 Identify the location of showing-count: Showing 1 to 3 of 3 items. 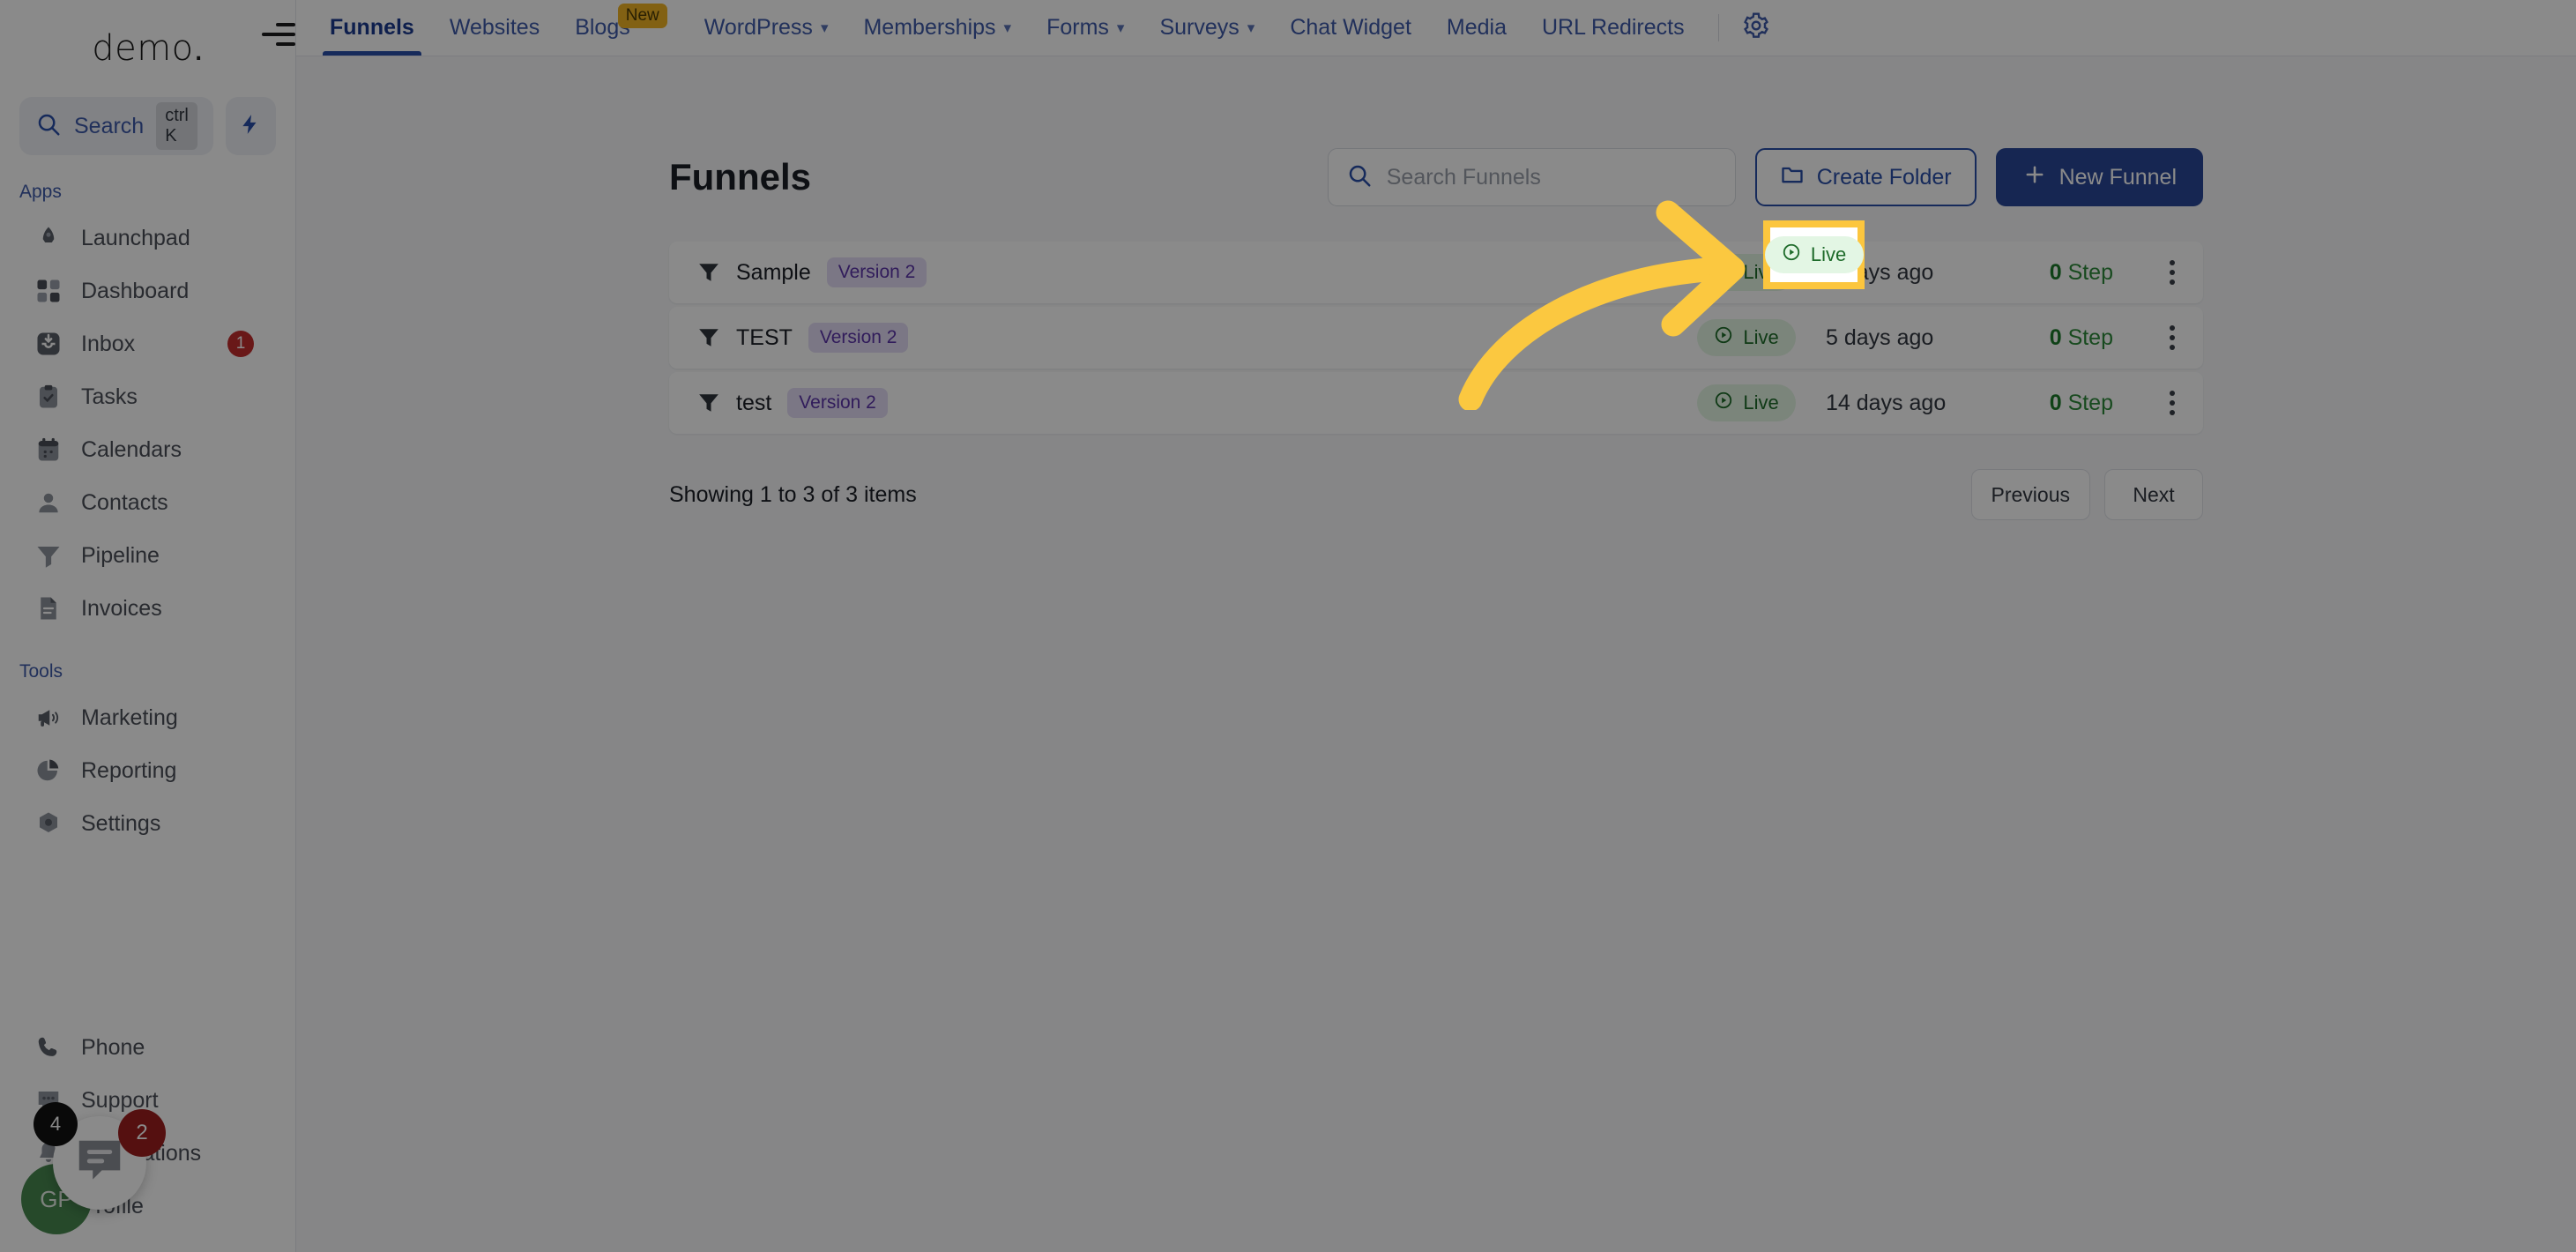
(793, 494).